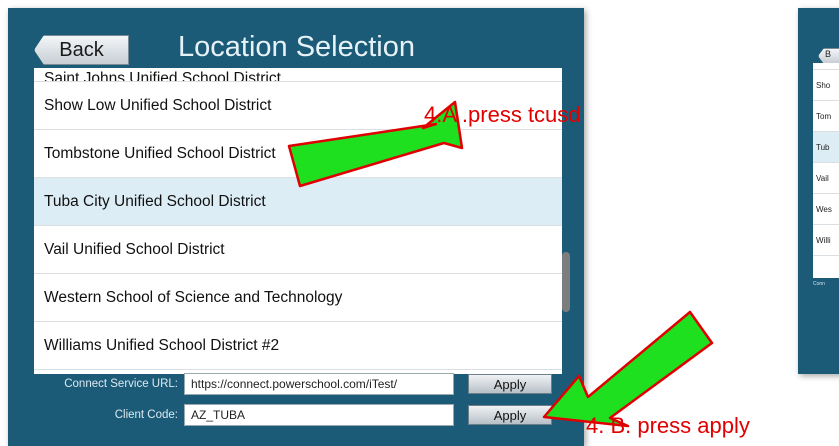 This screenshot has height=446, width=839. Describe the element at coordinates (826, 85) in the screenshot. I see `list-item: Sho` at that location.